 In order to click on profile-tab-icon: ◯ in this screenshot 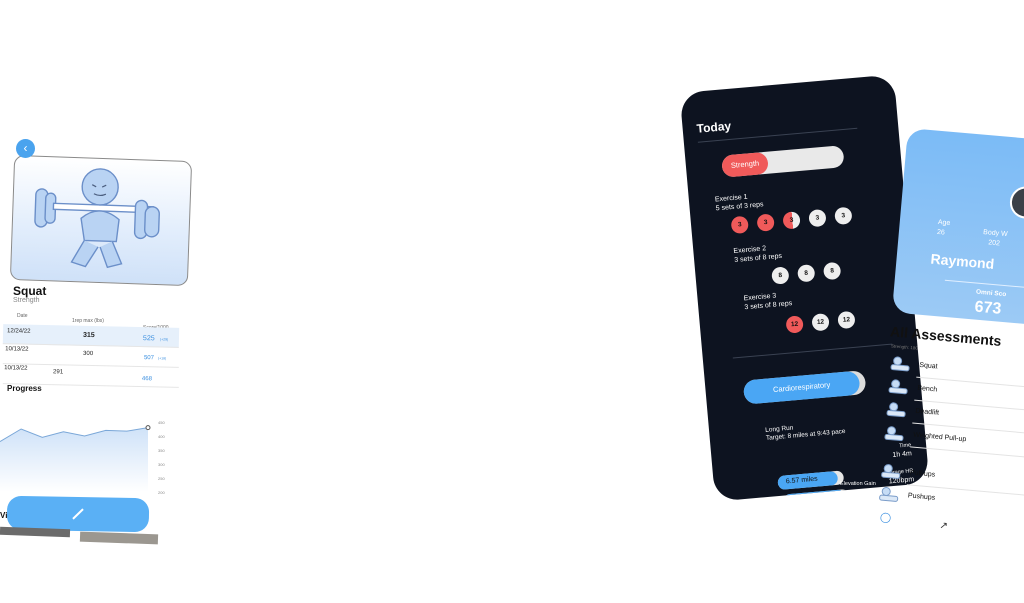, I will do `click(885, 518)`.